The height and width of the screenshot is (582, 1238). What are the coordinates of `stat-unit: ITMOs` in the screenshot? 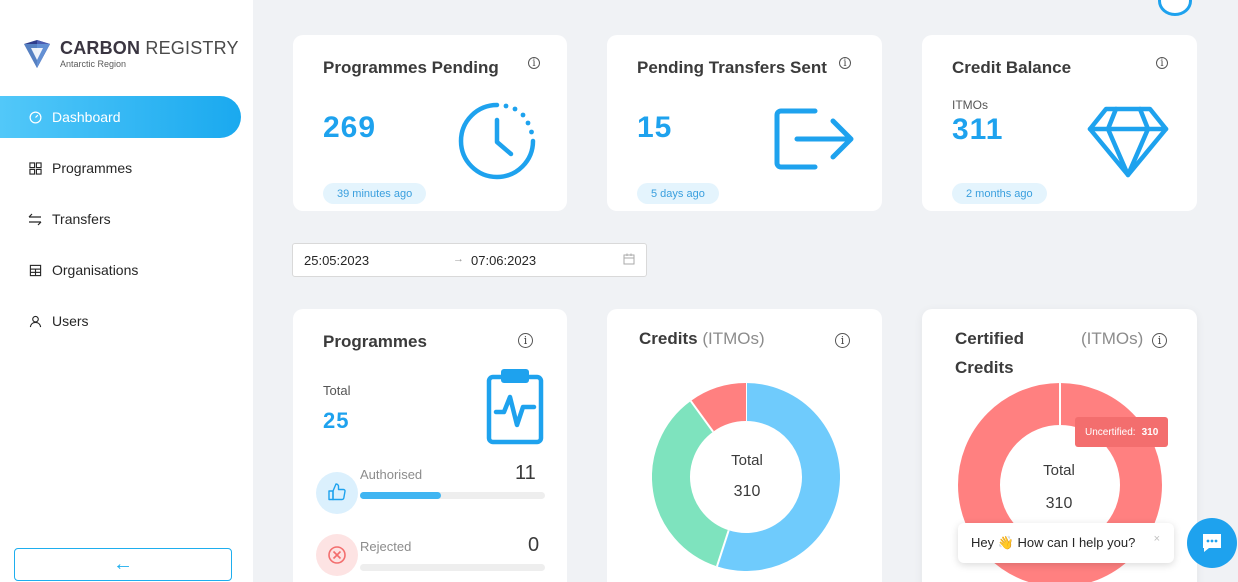 It's located at (970, 105).